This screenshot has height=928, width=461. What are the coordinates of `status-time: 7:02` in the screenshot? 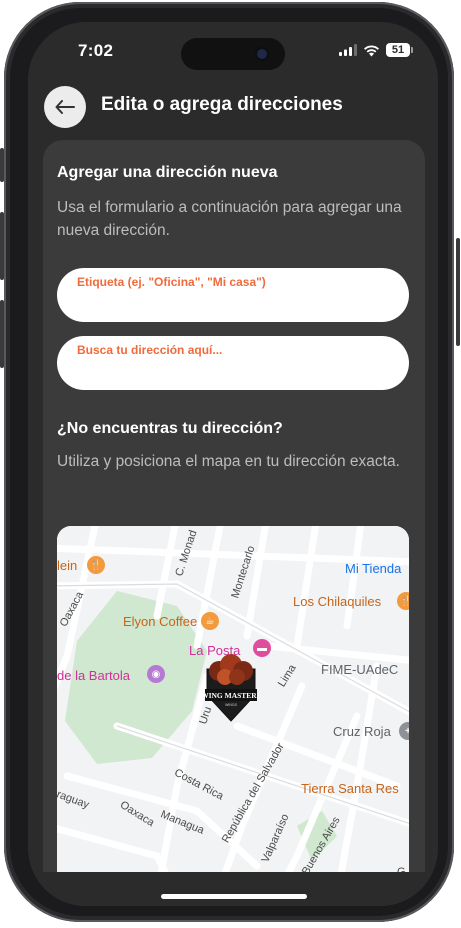 It's located at (96, 50).